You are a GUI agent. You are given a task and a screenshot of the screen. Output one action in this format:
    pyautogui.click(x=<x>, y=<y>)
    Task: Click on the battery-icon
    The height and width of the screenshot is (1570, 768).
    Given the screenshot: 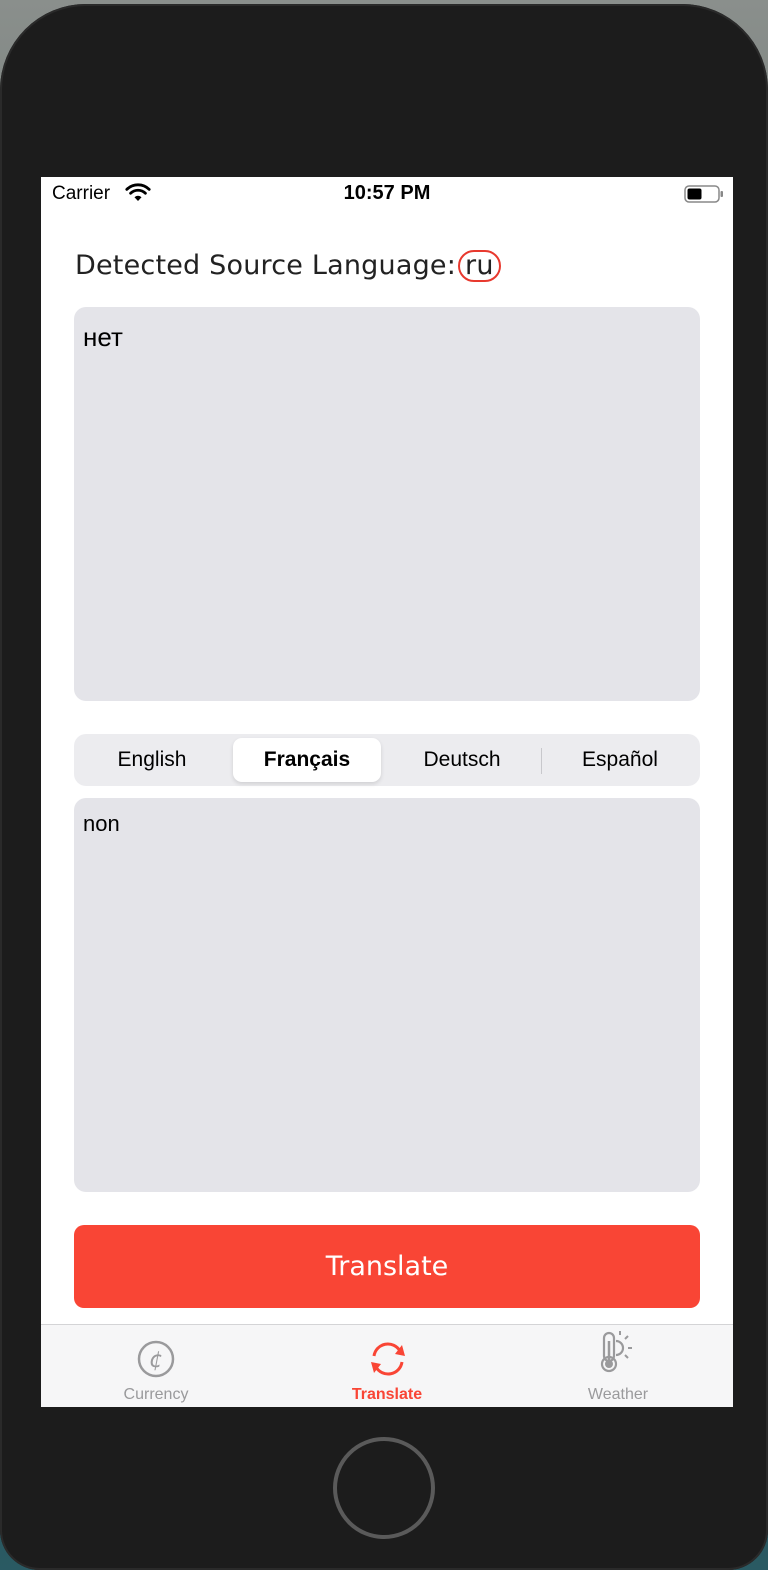 What is the action you would take?
    pyautogui.click(x=703, y=194)
    